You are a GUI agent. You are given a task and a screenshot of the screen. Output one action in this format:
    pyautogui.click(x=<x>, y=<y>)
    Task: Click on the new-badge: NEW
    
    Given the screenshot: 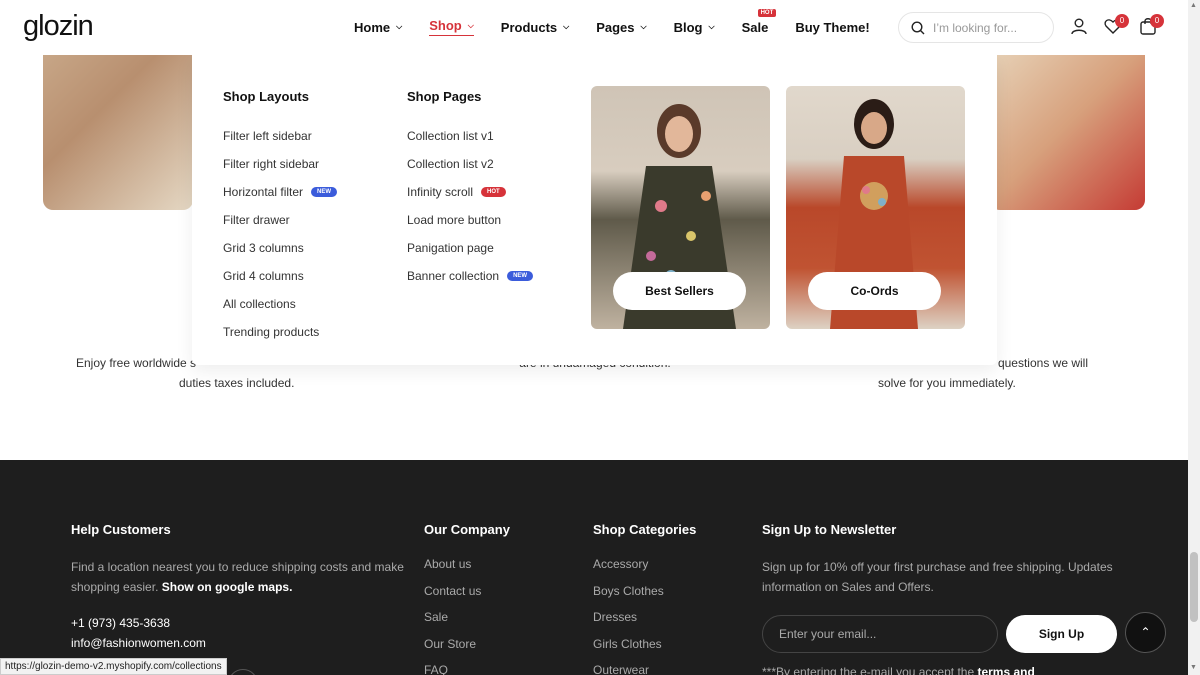 What is the action you would take?
    pyautogui.click(x=324, y=192)
    